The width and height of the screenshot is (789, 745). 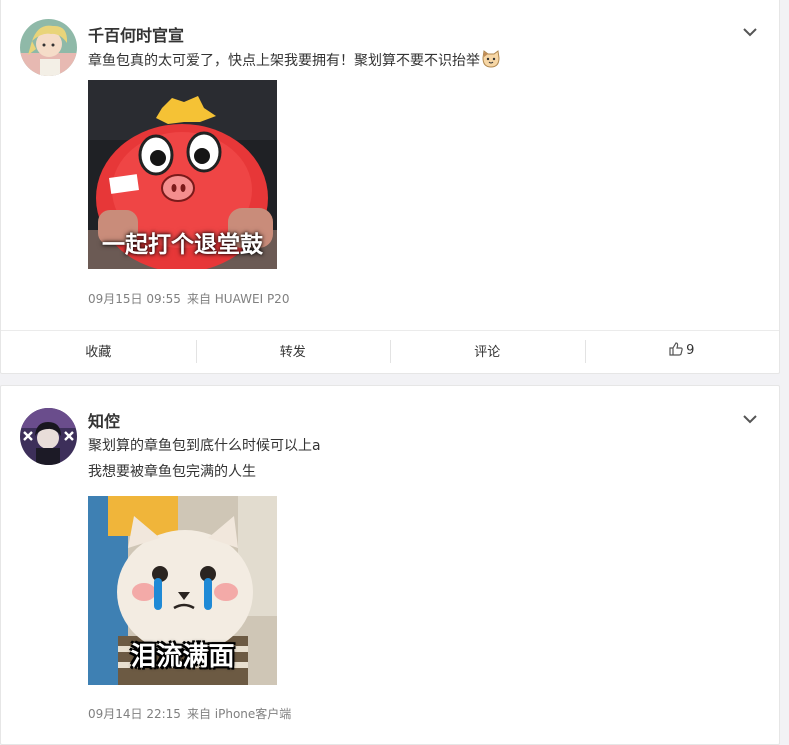 I want to click on cat-emoji-icon, so click(x=491, y=63).